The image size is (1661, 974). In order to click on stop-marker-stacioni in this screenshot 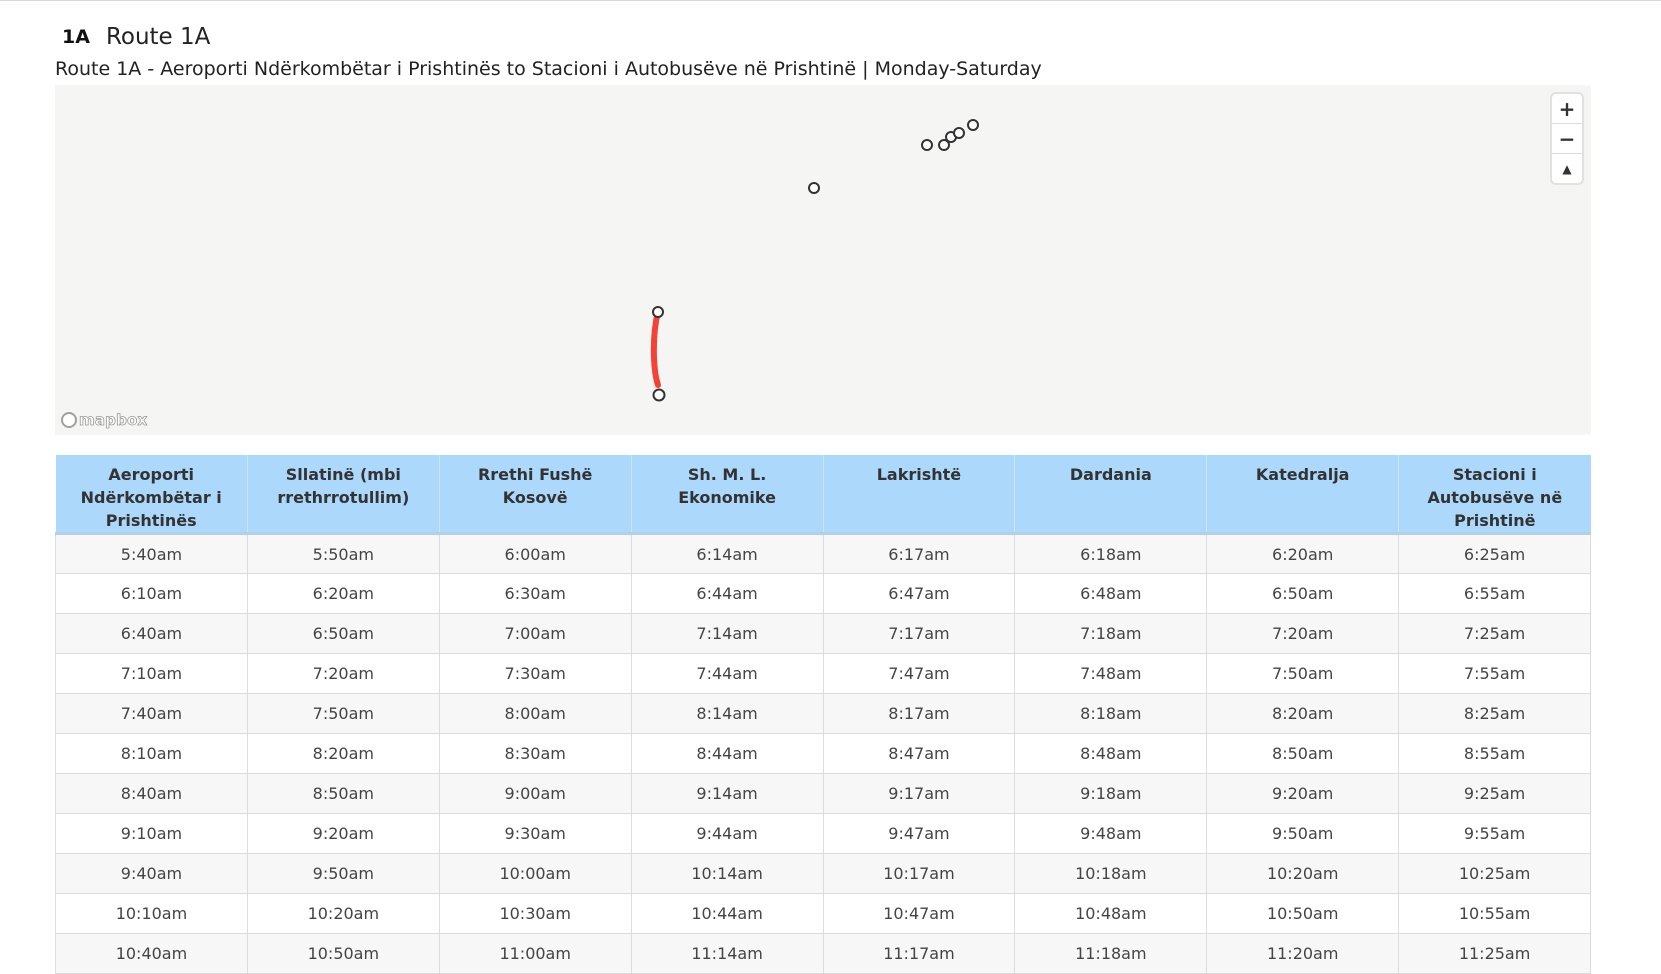, I will do `click(973, 125)`.